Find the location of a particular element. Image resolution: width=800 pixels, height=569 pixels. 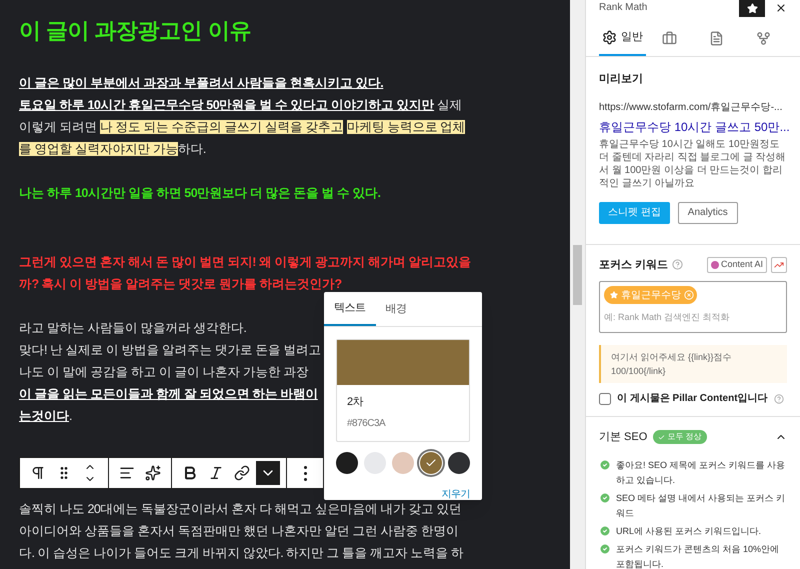

section-heading: 기본 SEO is located at coordinates (623, 437).